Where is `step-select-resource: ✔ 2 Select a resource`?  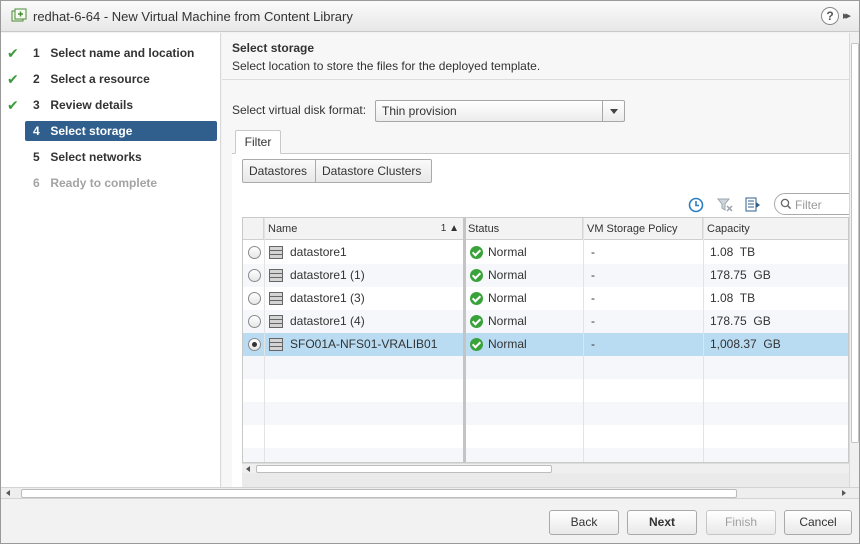
step-select-resource: ✔ 2 Select a resource is located at coordinates (112, 79).